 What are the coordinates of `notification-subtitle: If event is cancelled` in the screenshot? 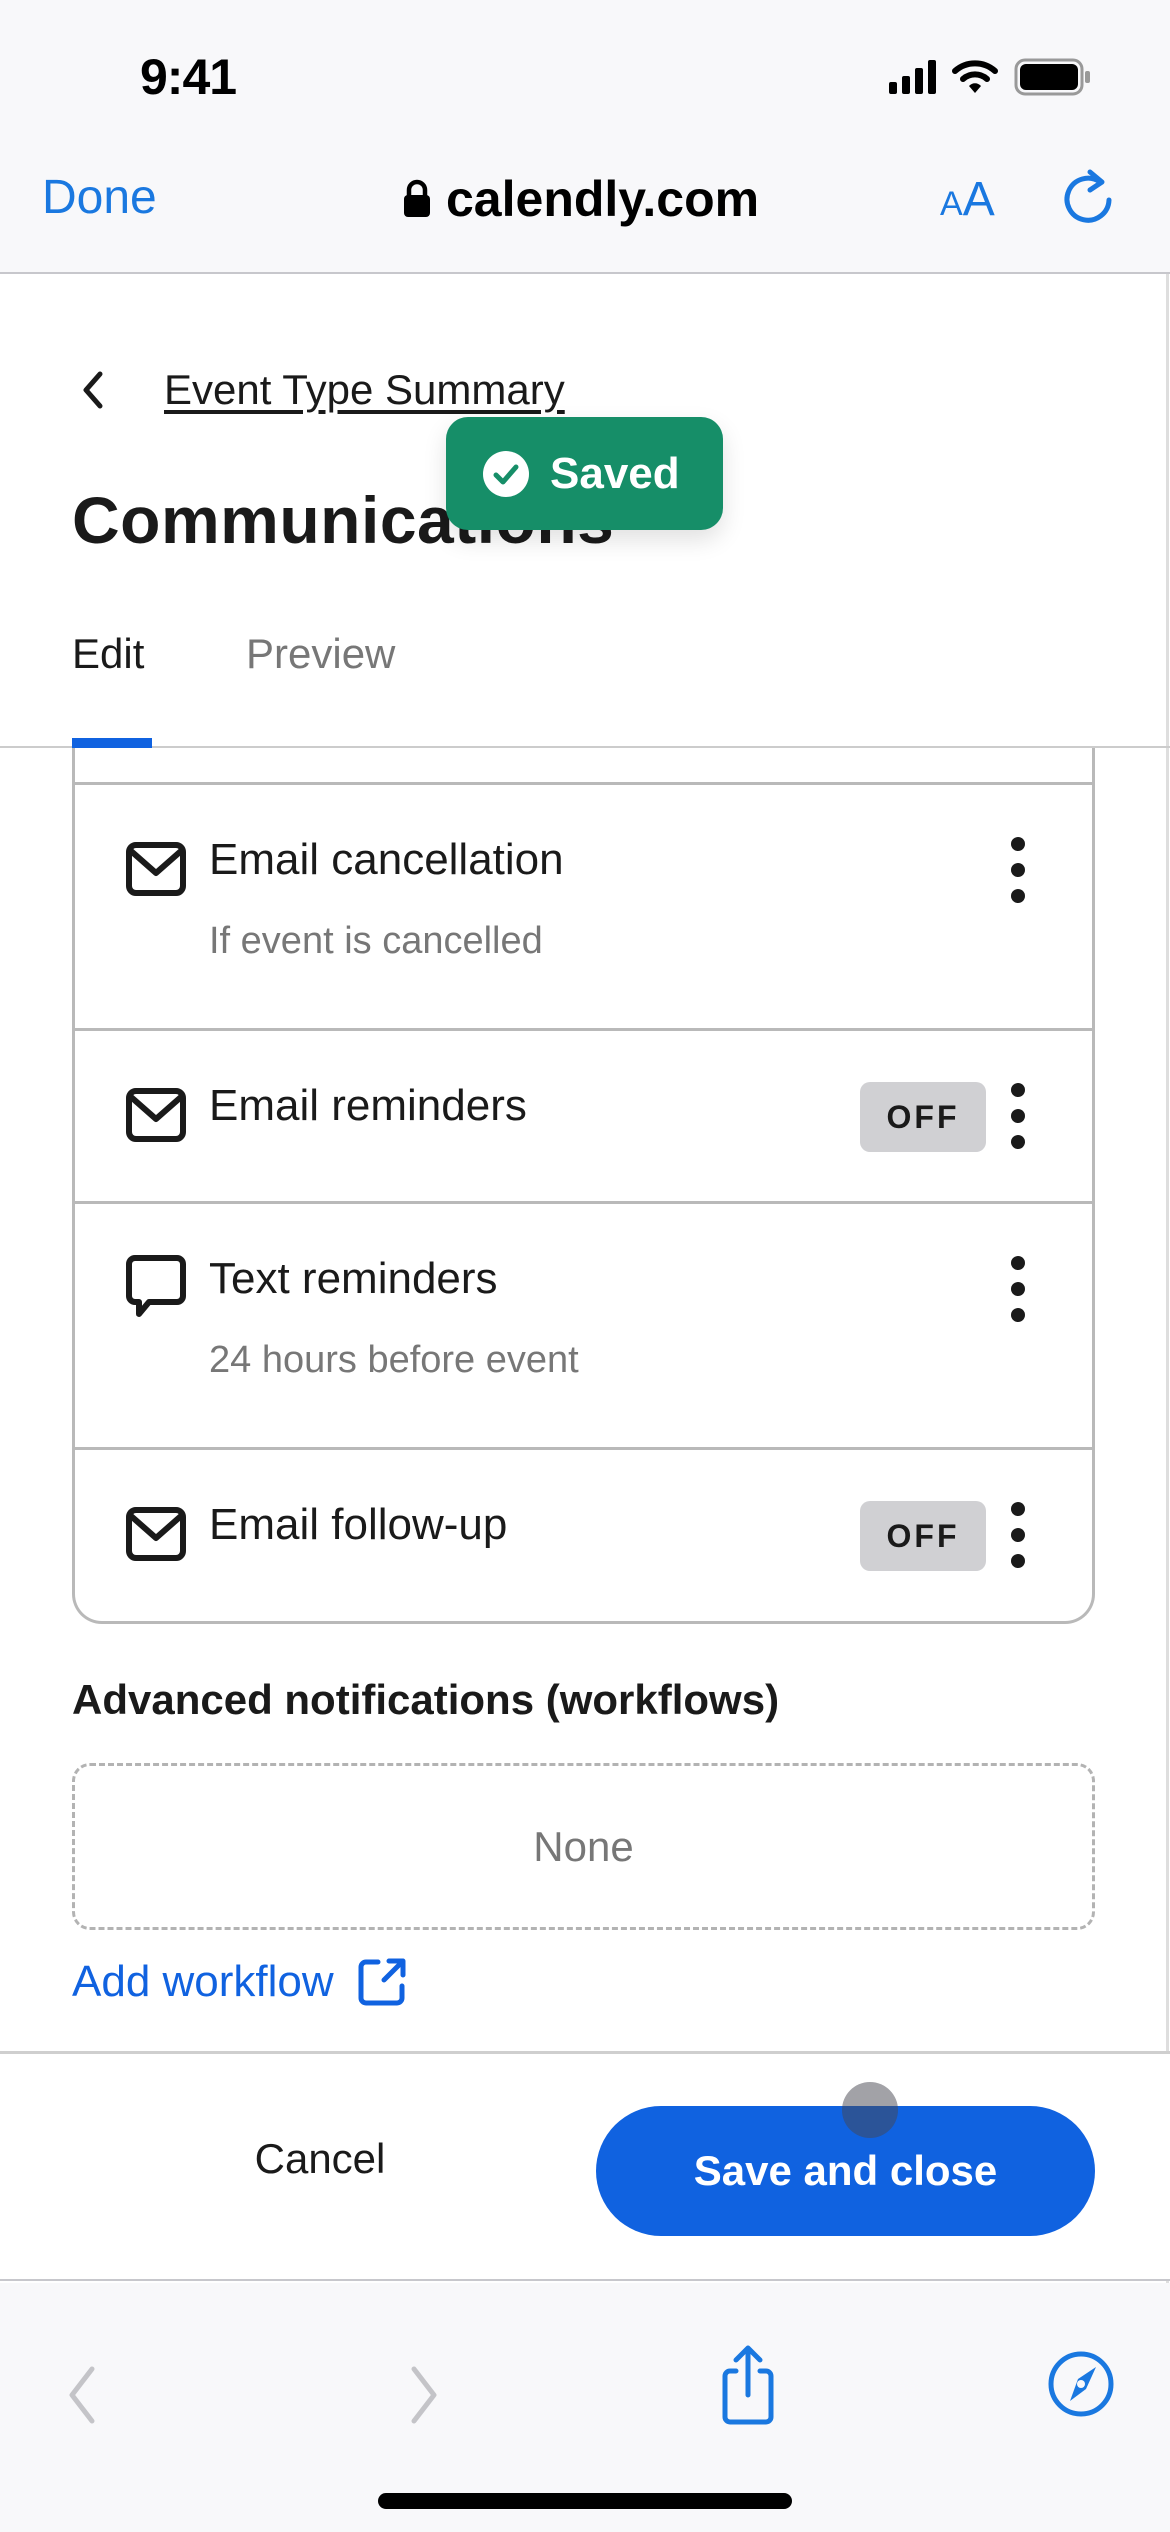 It's located at (376, 941).